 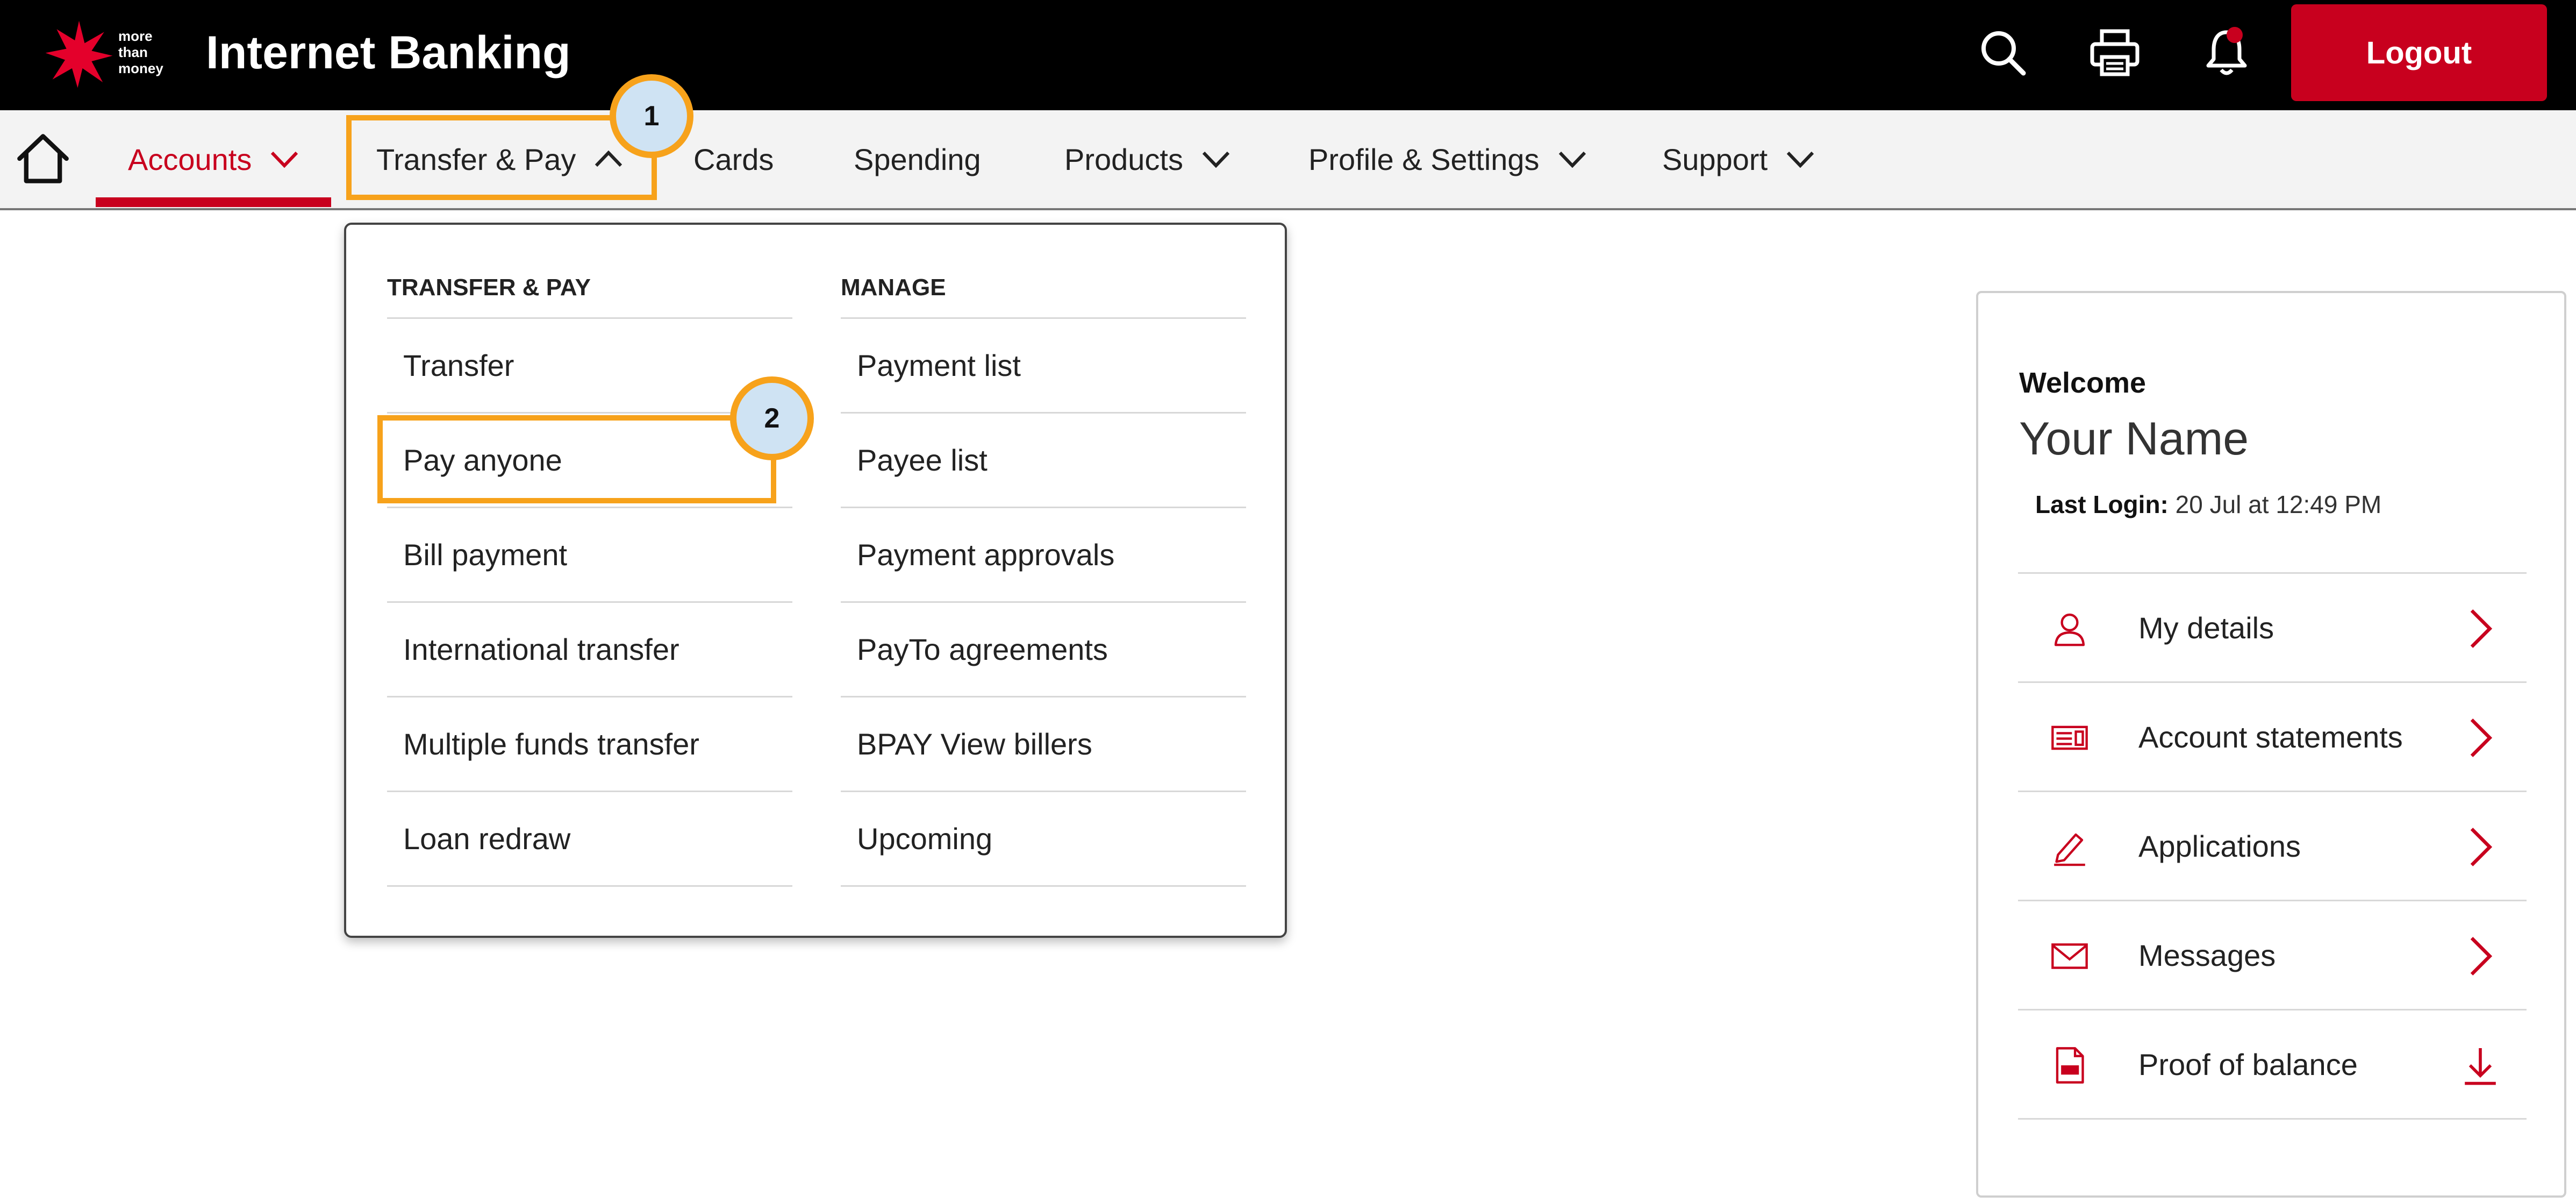 What do you see at coordinates (576, 459) in the screenshot?
I see `highlight-box-pay-anyone` at bounding box center [576, 459].